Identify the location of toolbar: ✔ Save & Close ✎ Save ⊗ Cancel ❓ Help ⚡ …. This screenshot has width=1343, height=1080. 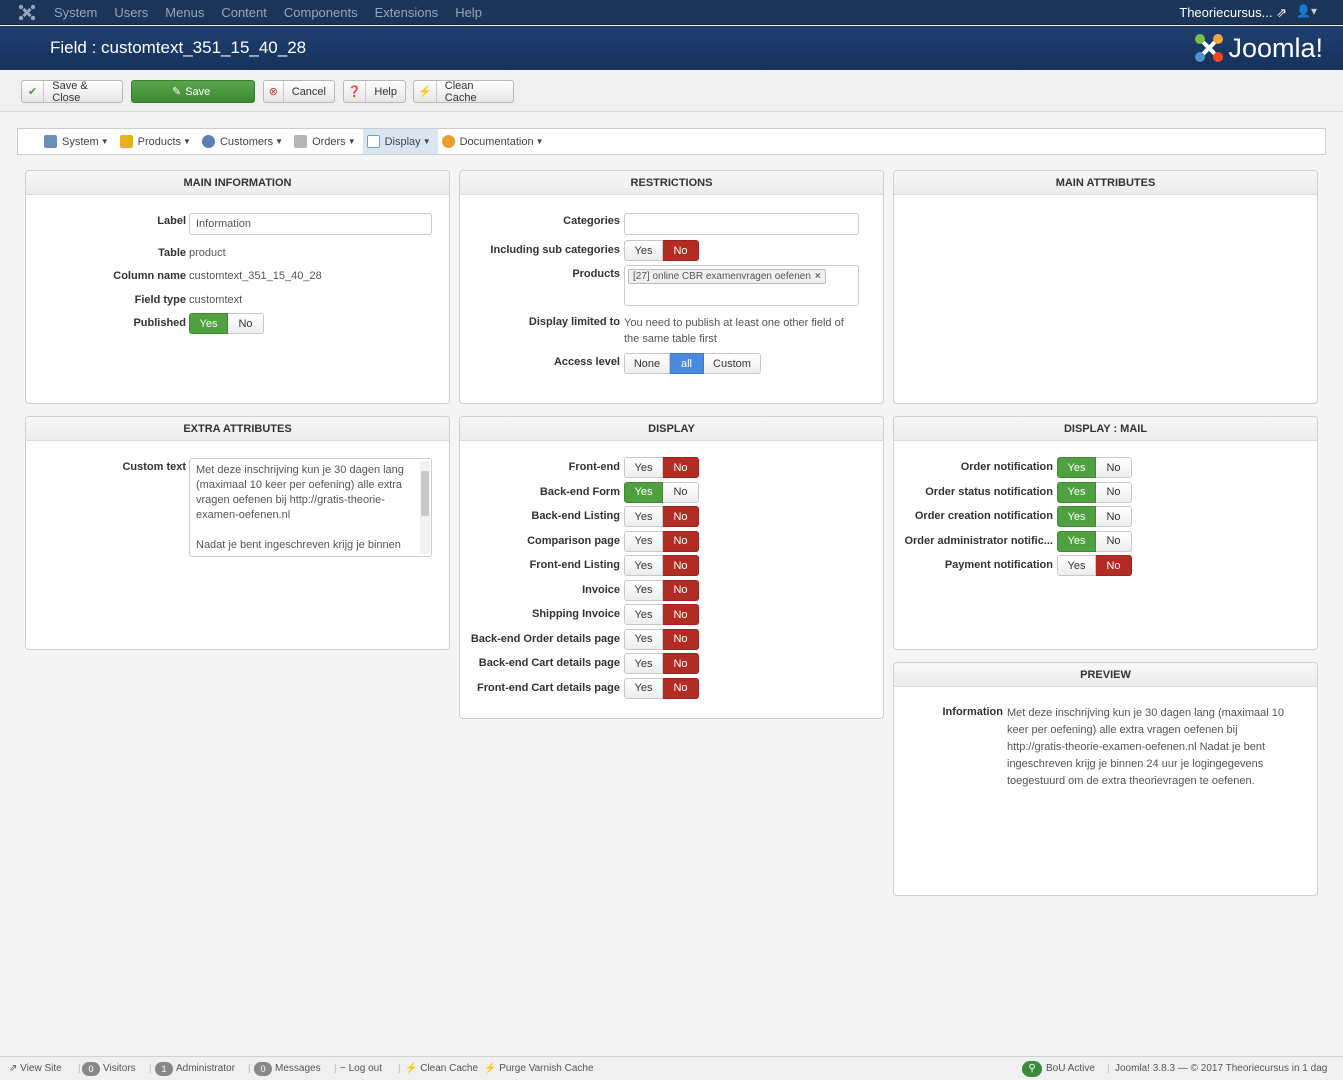
(671, 91).